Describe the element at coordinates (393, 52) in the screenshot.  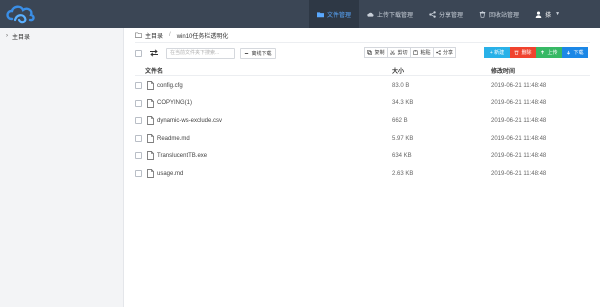
I see `cut-icon` at that location.